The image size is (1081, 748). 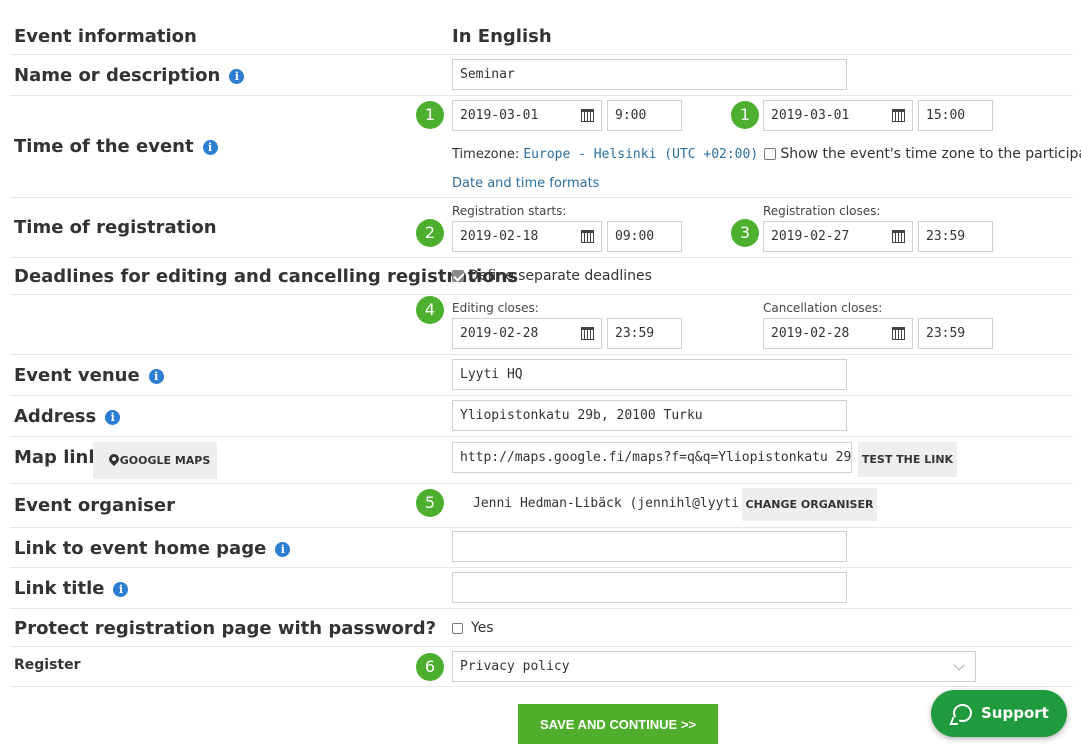 I want to click on end-date-value: 2019-03-01, so click(x=810, y=115).